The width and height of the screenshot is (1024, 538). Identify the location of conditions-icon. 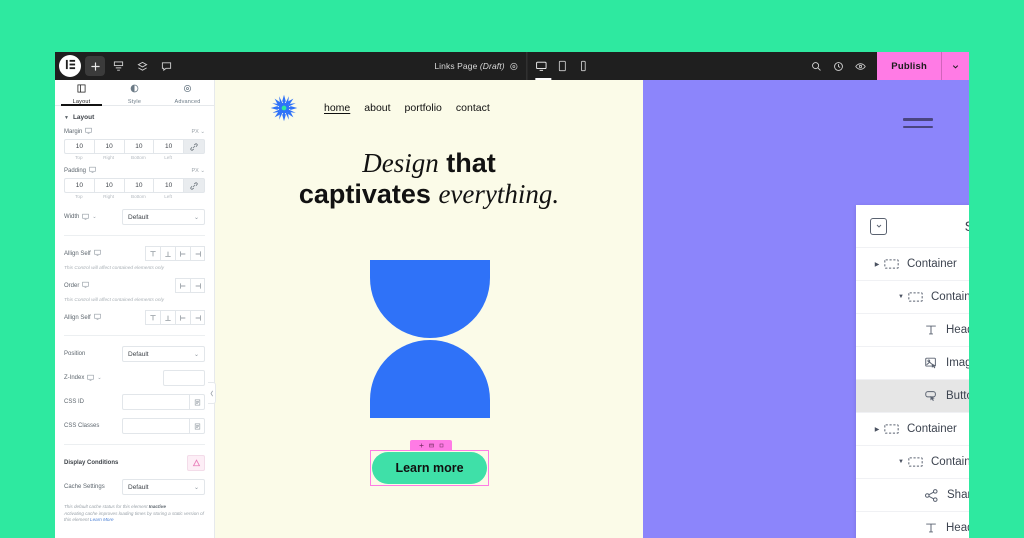
(196, 463).